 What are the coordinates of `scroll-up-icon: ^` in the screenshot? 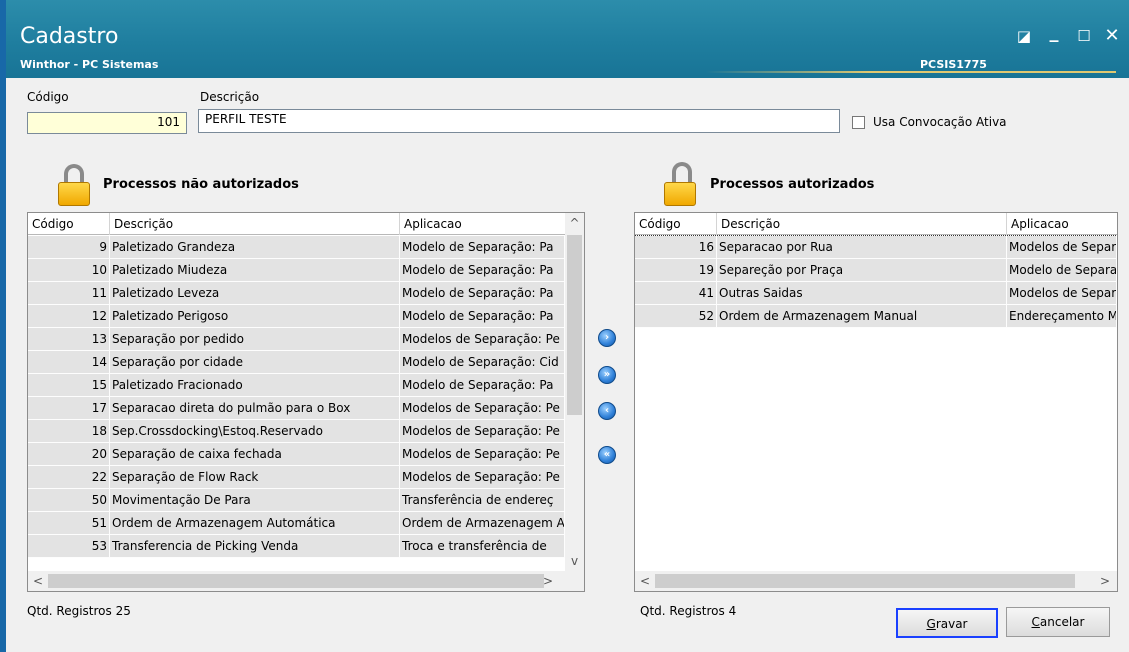 It's located at (574, 223).